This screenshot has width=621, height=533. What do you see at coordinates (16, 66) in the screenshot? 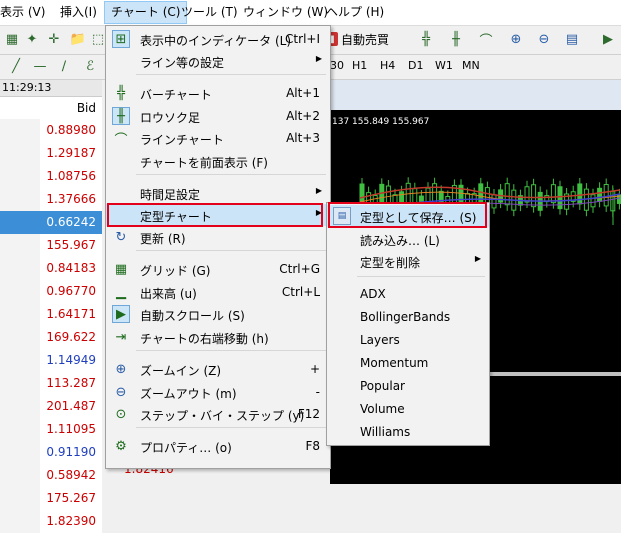
I see `line-tool-icon: ╱` at bounding box center [16, 66].